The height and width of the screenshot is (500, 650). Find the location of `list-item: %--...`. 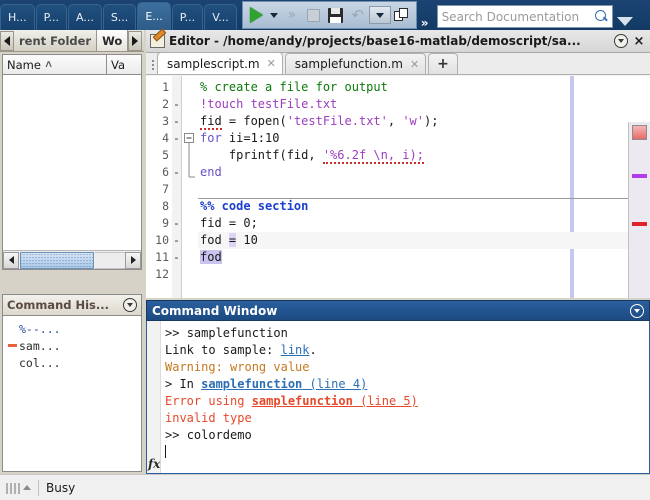

list-item: %--... is located at coordinates (72, 328).